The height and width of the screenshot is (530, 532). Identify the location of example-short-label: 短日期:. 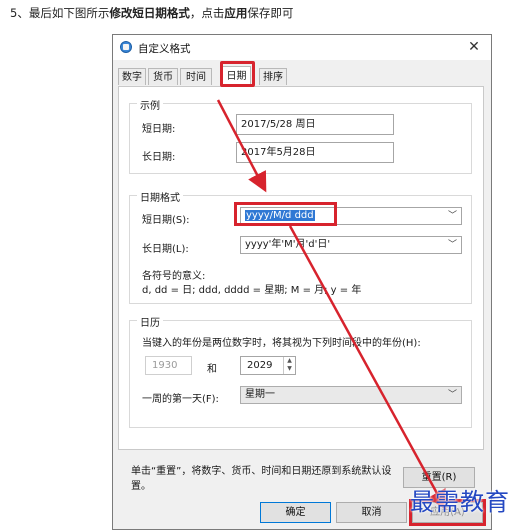
(159, 129).